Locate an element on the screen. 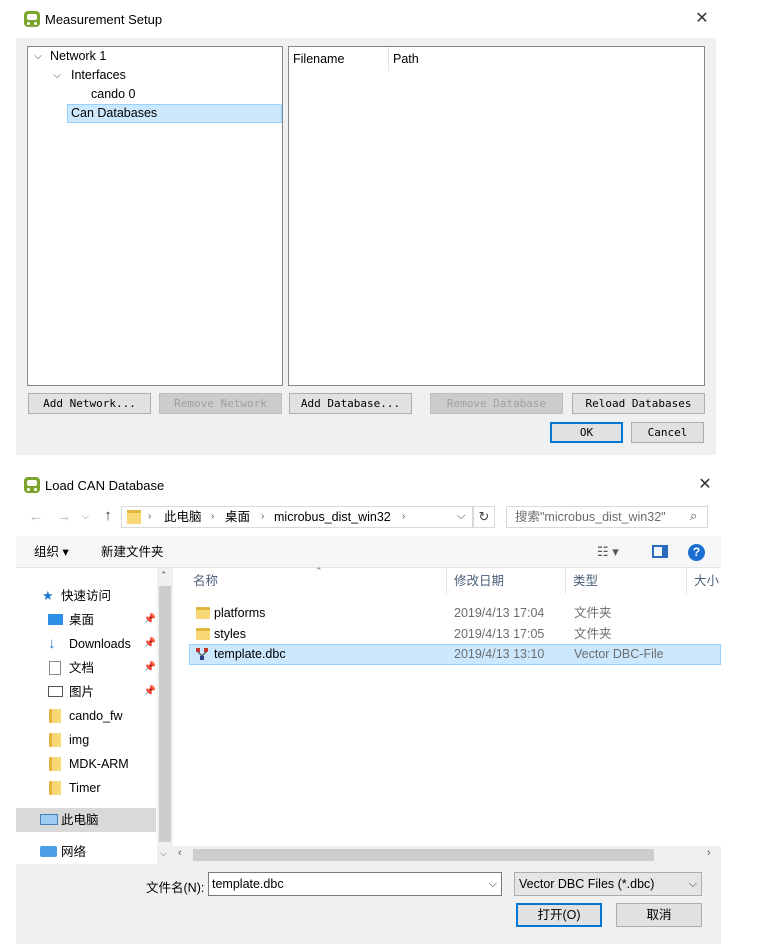 The width and height of the screenshot is (777, 944). star-icon: ★ is located at coordinates (48, 595).